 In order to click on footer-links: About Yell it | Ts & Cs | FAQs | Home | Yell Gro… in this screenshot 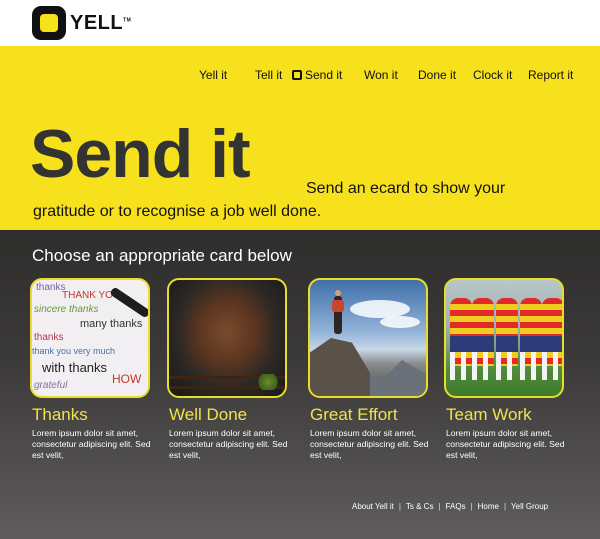, I will do `click(450, 506)`.